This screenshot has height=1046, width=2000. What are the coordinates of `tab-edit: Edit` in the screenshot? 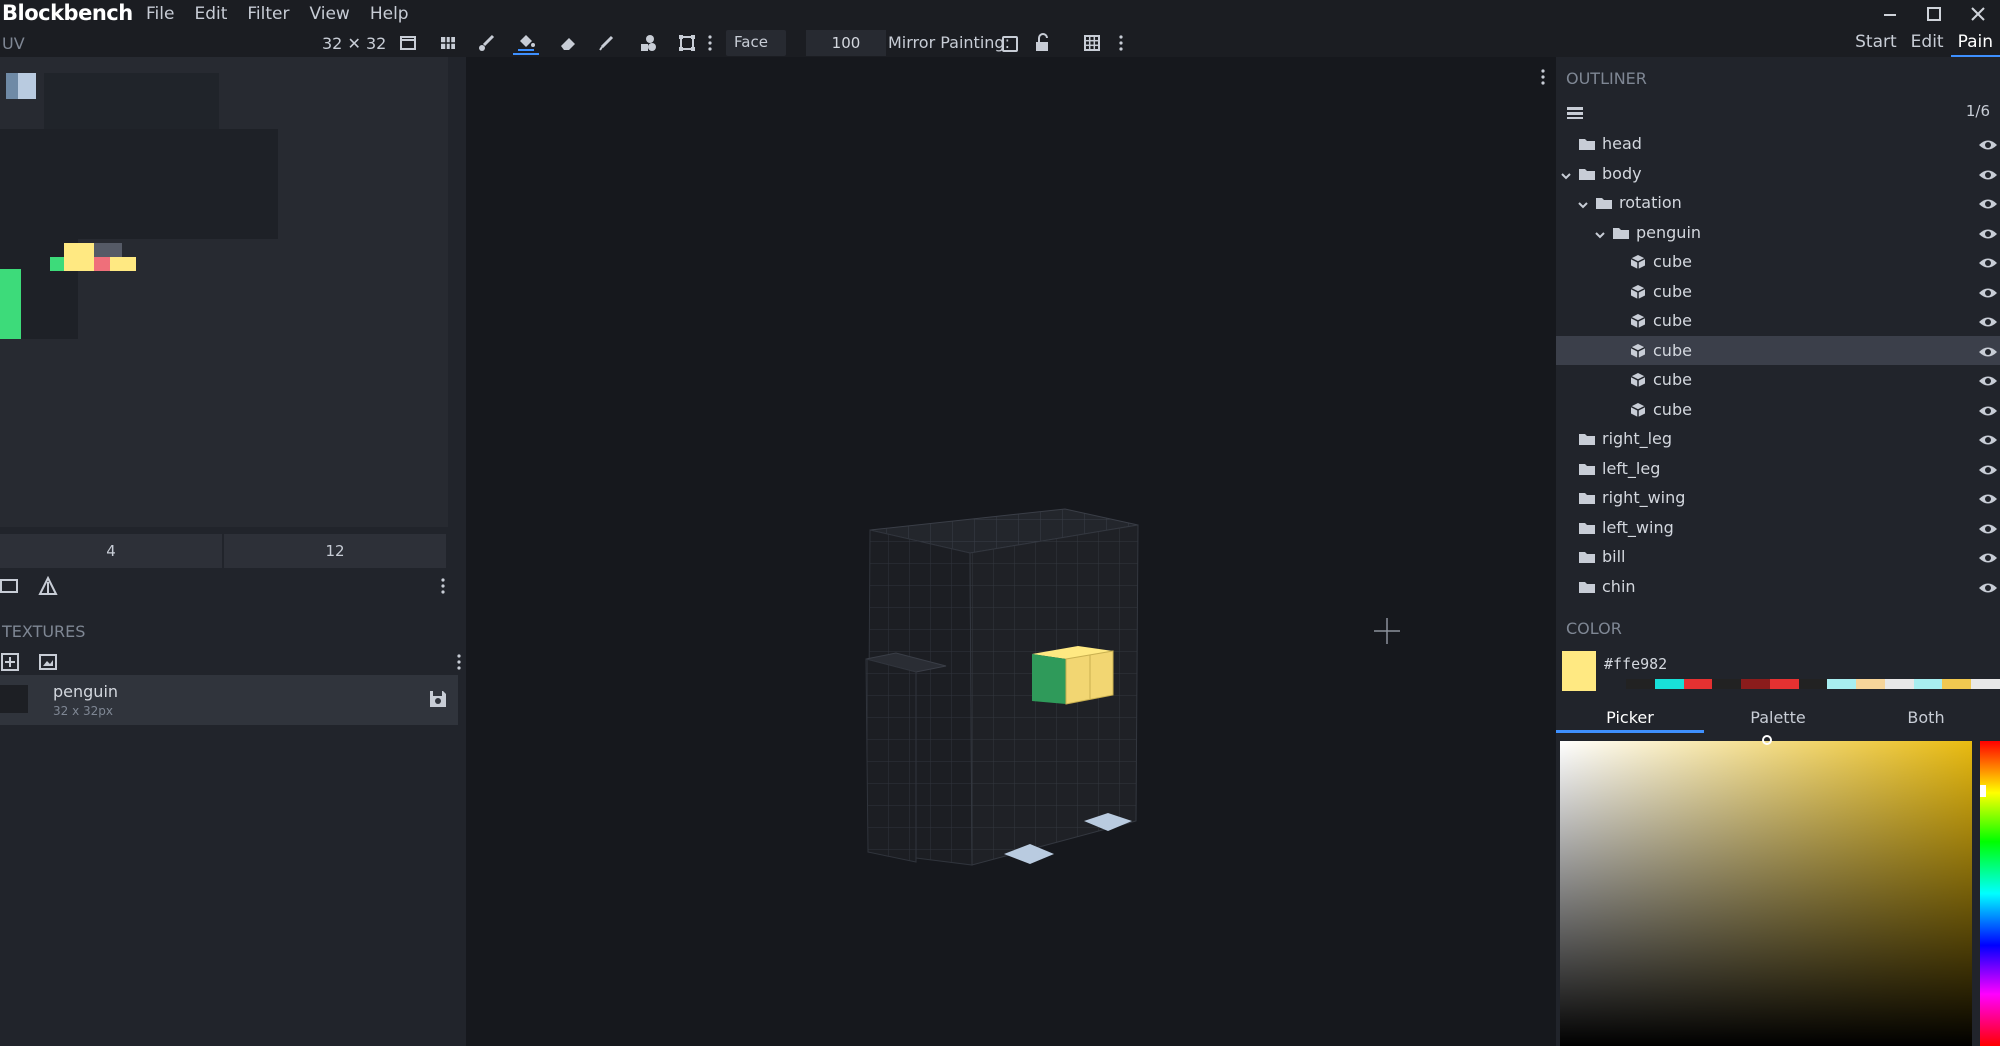 It's located at (1927, 44).